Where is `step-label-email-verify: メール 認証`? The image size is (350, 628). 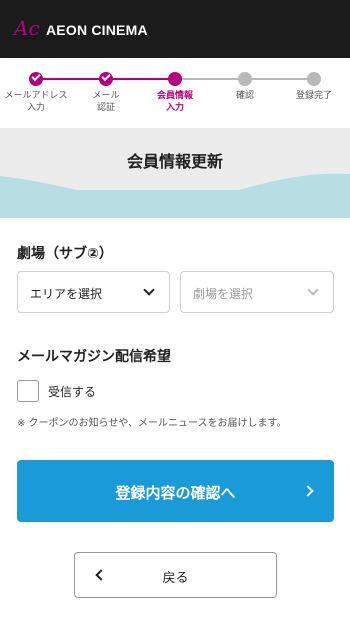 step-label-email-verify: メール 認証 is located at coordinates (106, 102).